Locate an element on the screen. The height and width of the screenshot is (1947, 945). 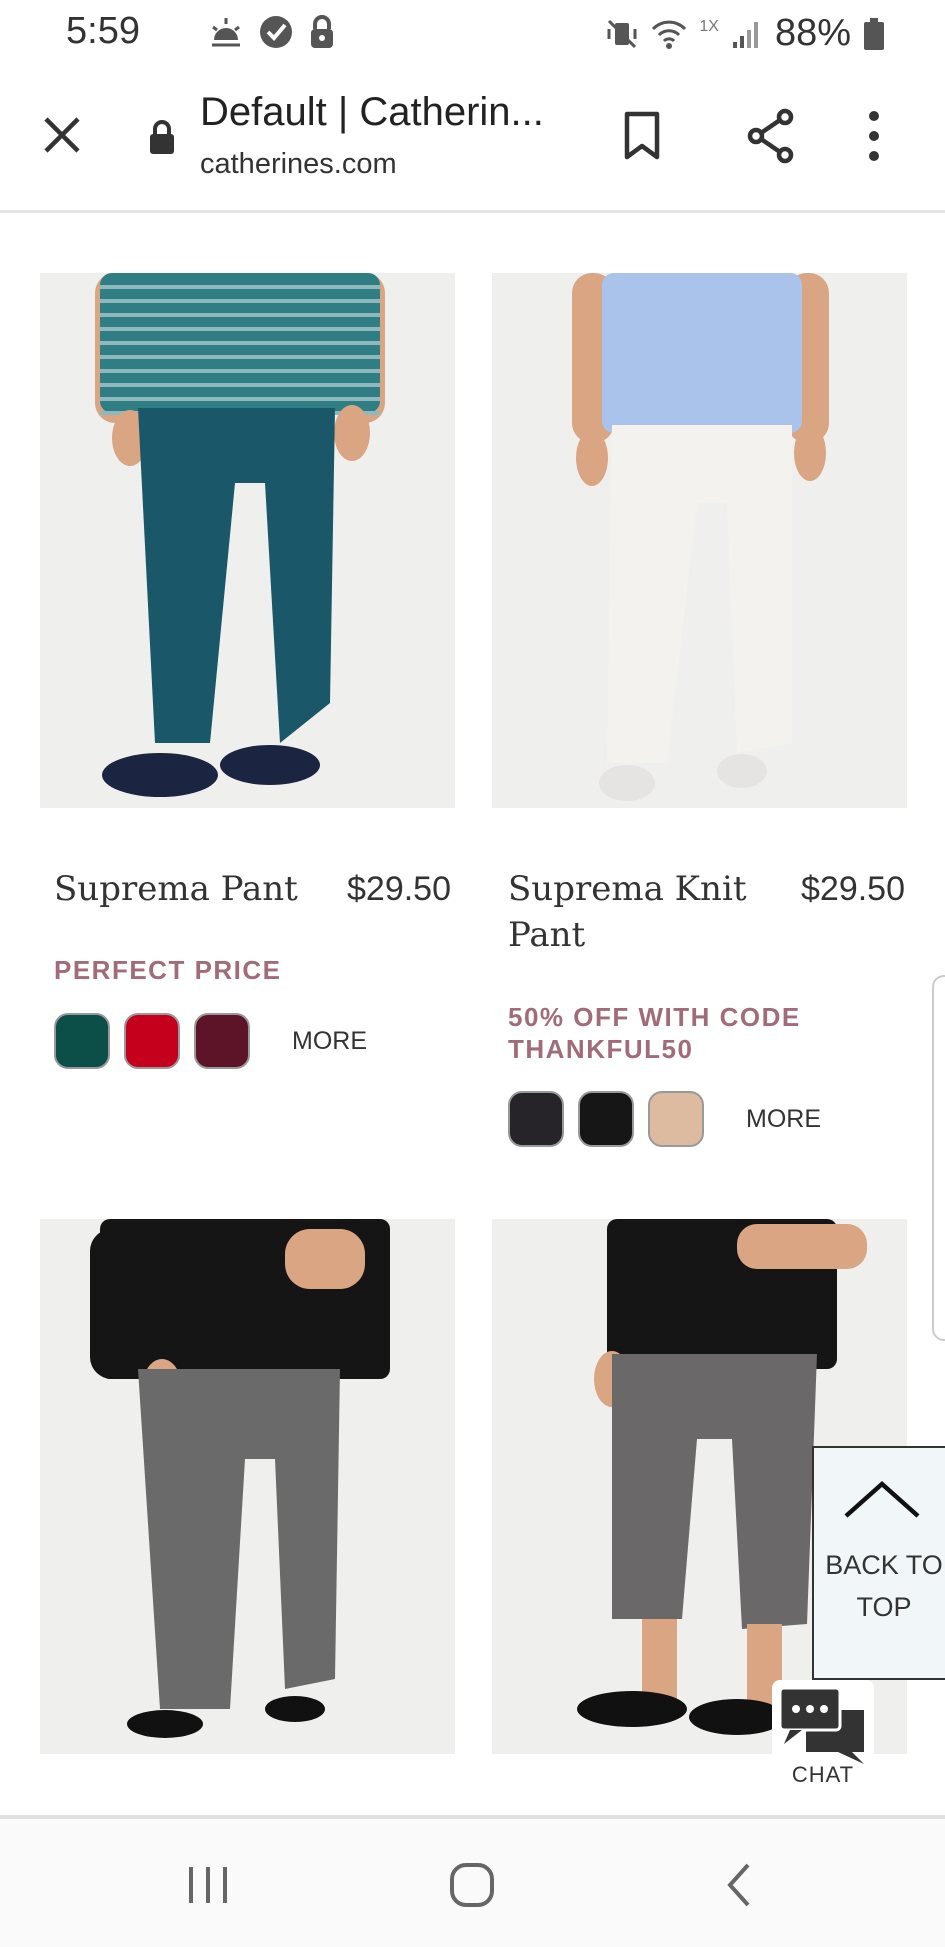
bookmark-icon is located at coordinates (642, 136).